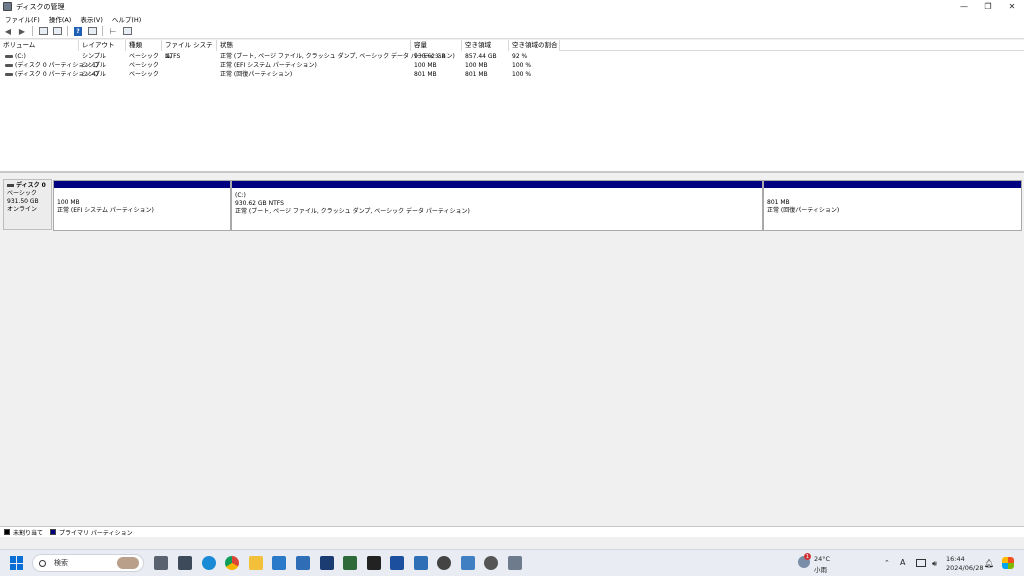 The width and height of the screenshot is (1024, 576). I want to click on capacity-cell: 930.62 GB, so click(430, 56).